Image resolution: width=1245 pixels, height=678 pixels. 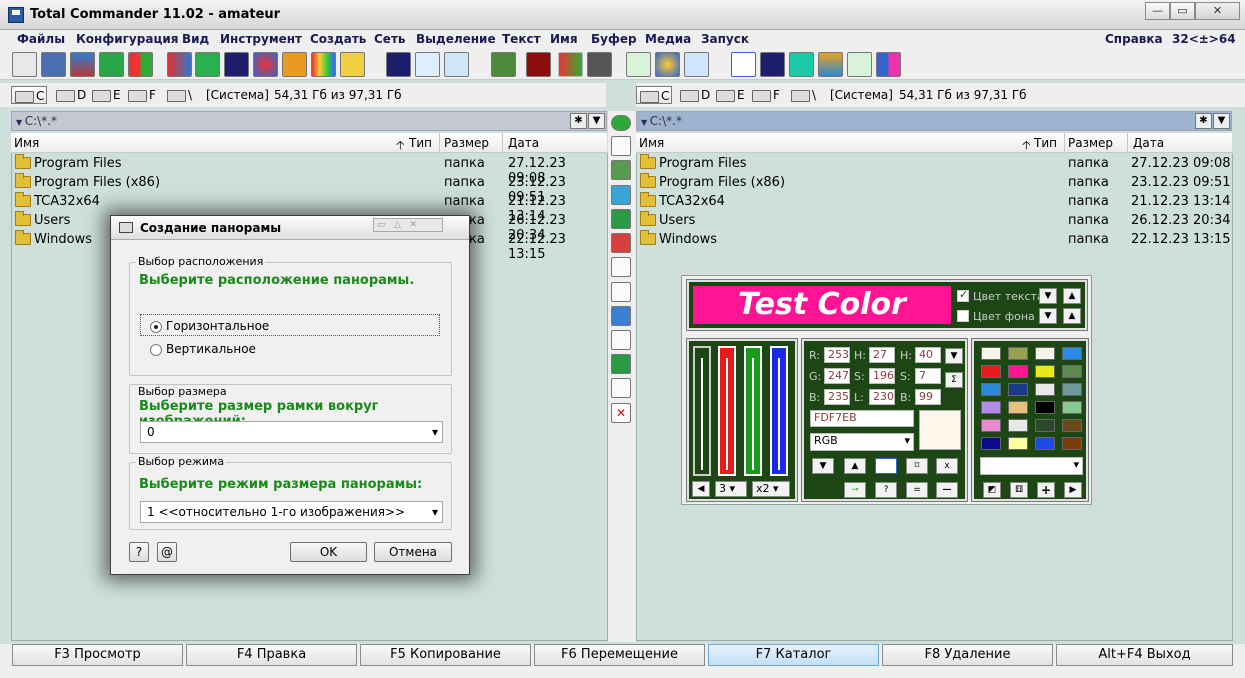 I want to click on f3-view-button: F3 Просмотр, so click(x=97, y=655).